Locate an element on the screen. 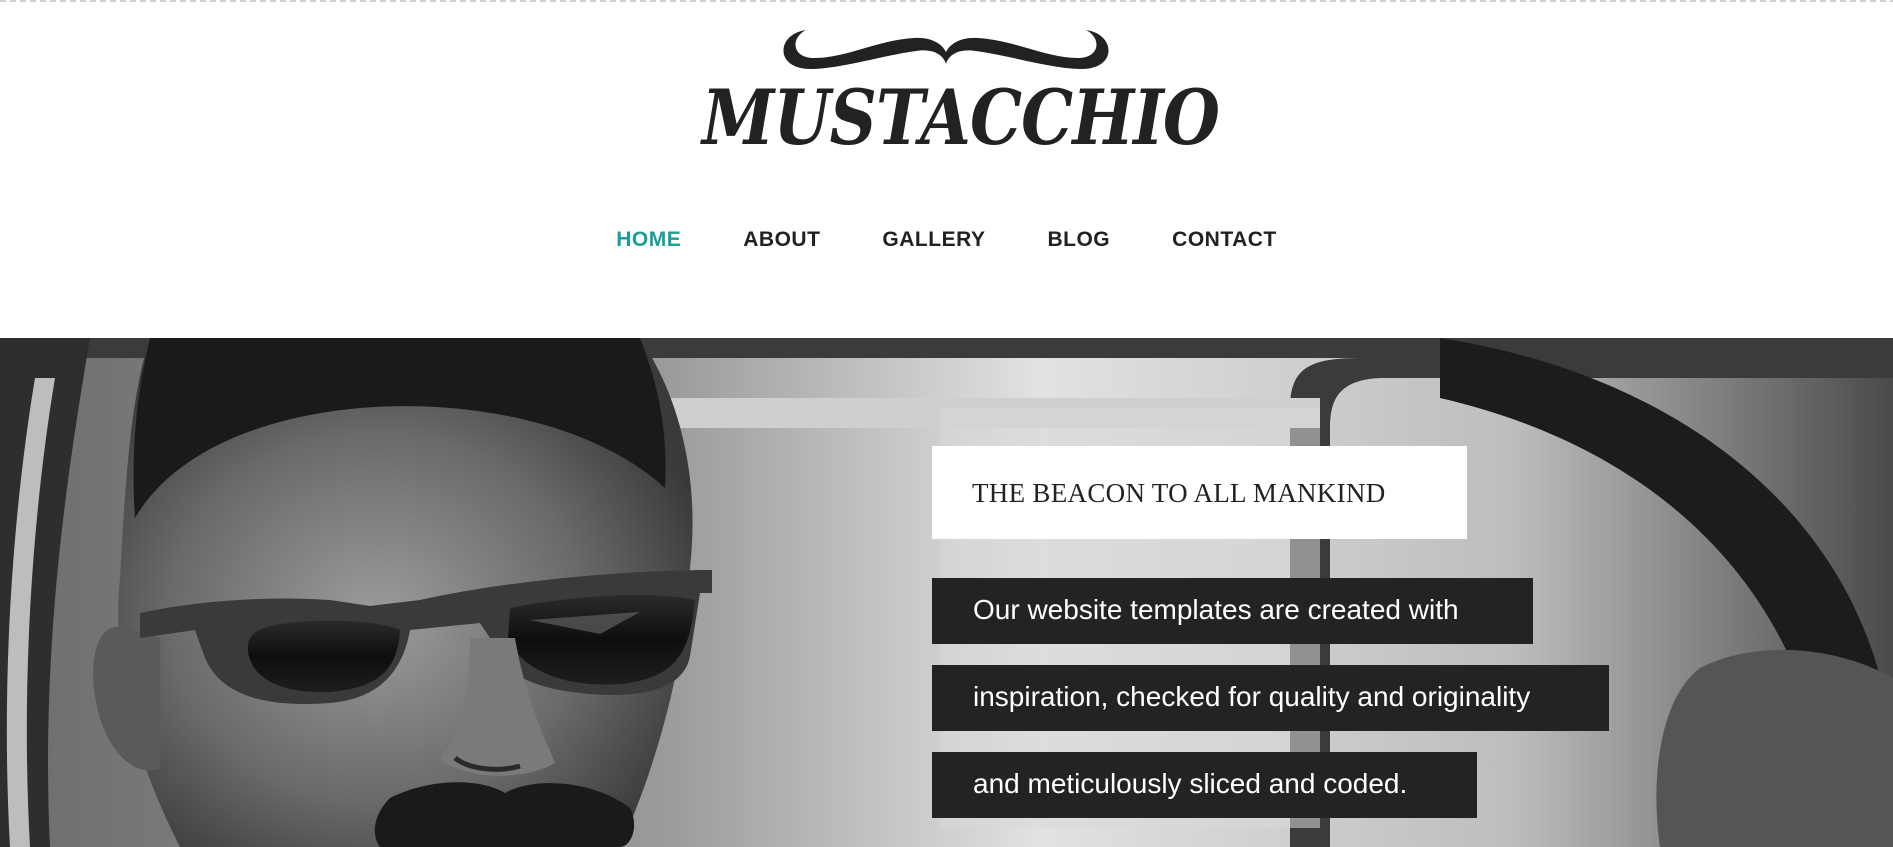 This screenshot has height=847, width=1893. hero-text-line-3: and meticulously sliced and coded. is located at coordinates (1204, 785).